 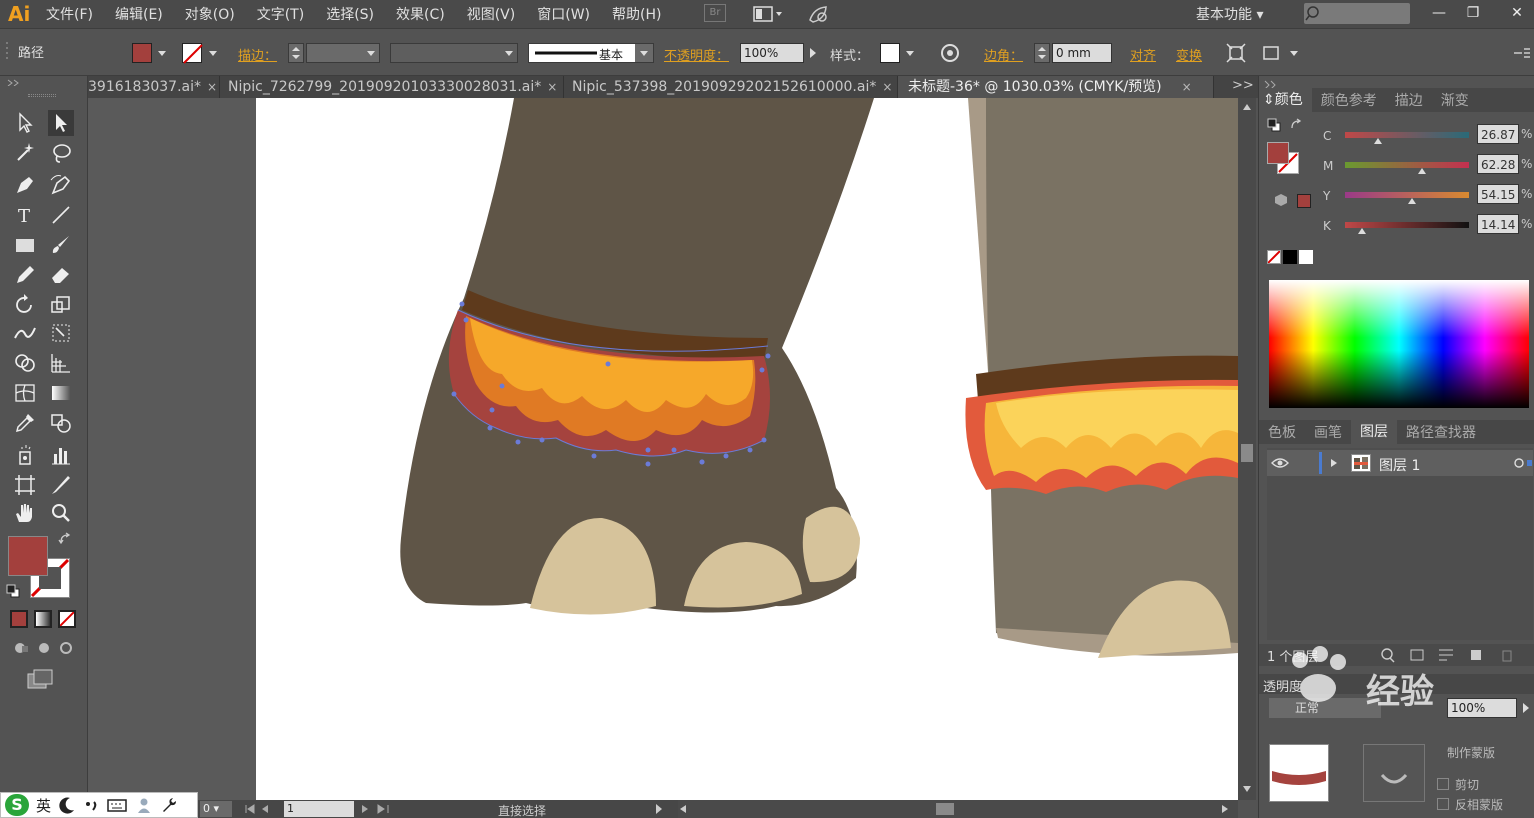 I want to click on opacity-field: 100%, so click(x=772, y=53).